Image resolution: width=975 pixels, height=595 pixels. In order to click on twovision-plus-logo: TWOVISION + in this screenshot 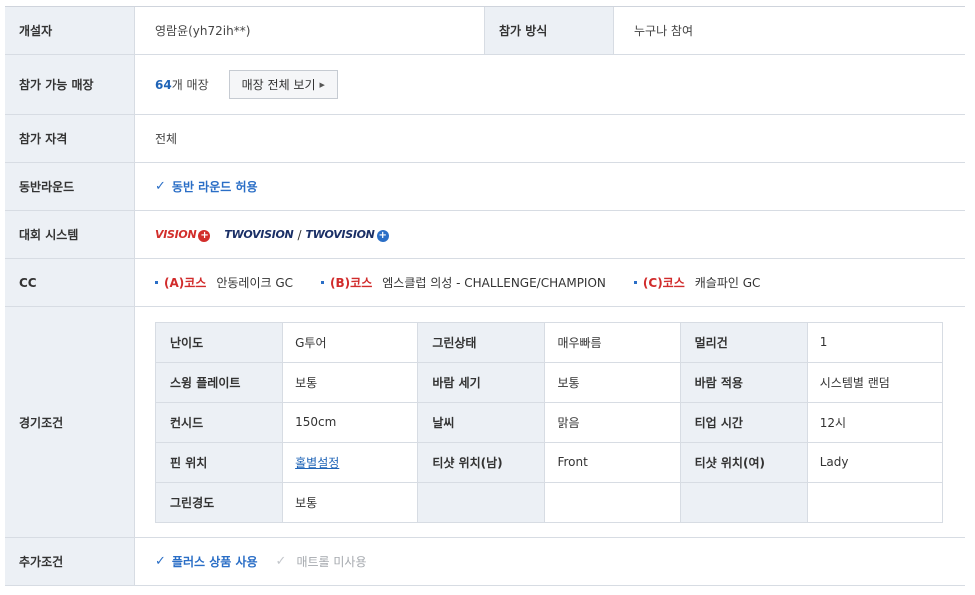, I will do `click(347, 234)`.